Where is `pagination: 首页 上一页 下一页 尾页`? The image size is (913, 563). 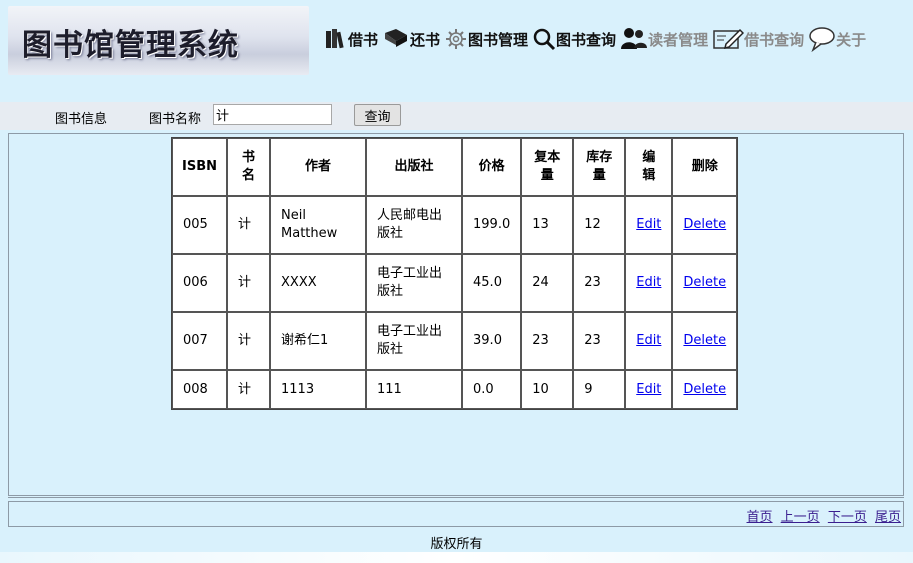
pagination: 首页 上一页 下一页 尾页 is located at coordinates (456, 514).